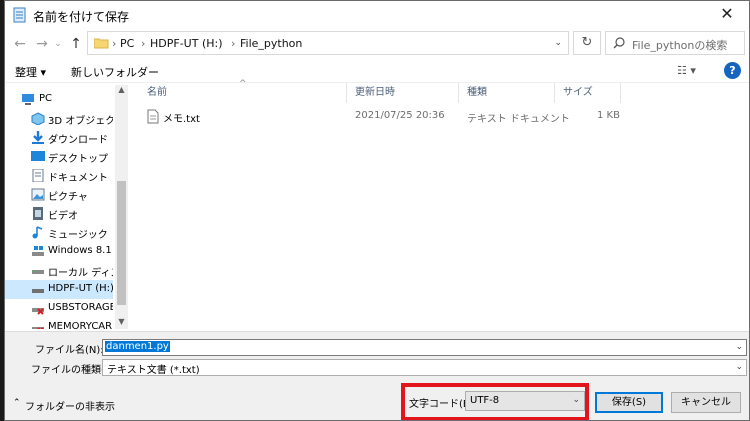 The image size is (750, 421). What do you see at coordinates (80, 121) in the screenshot?
I see `sidebar-item-label: 3D オブジェクト` at bounding box center [80, 121].